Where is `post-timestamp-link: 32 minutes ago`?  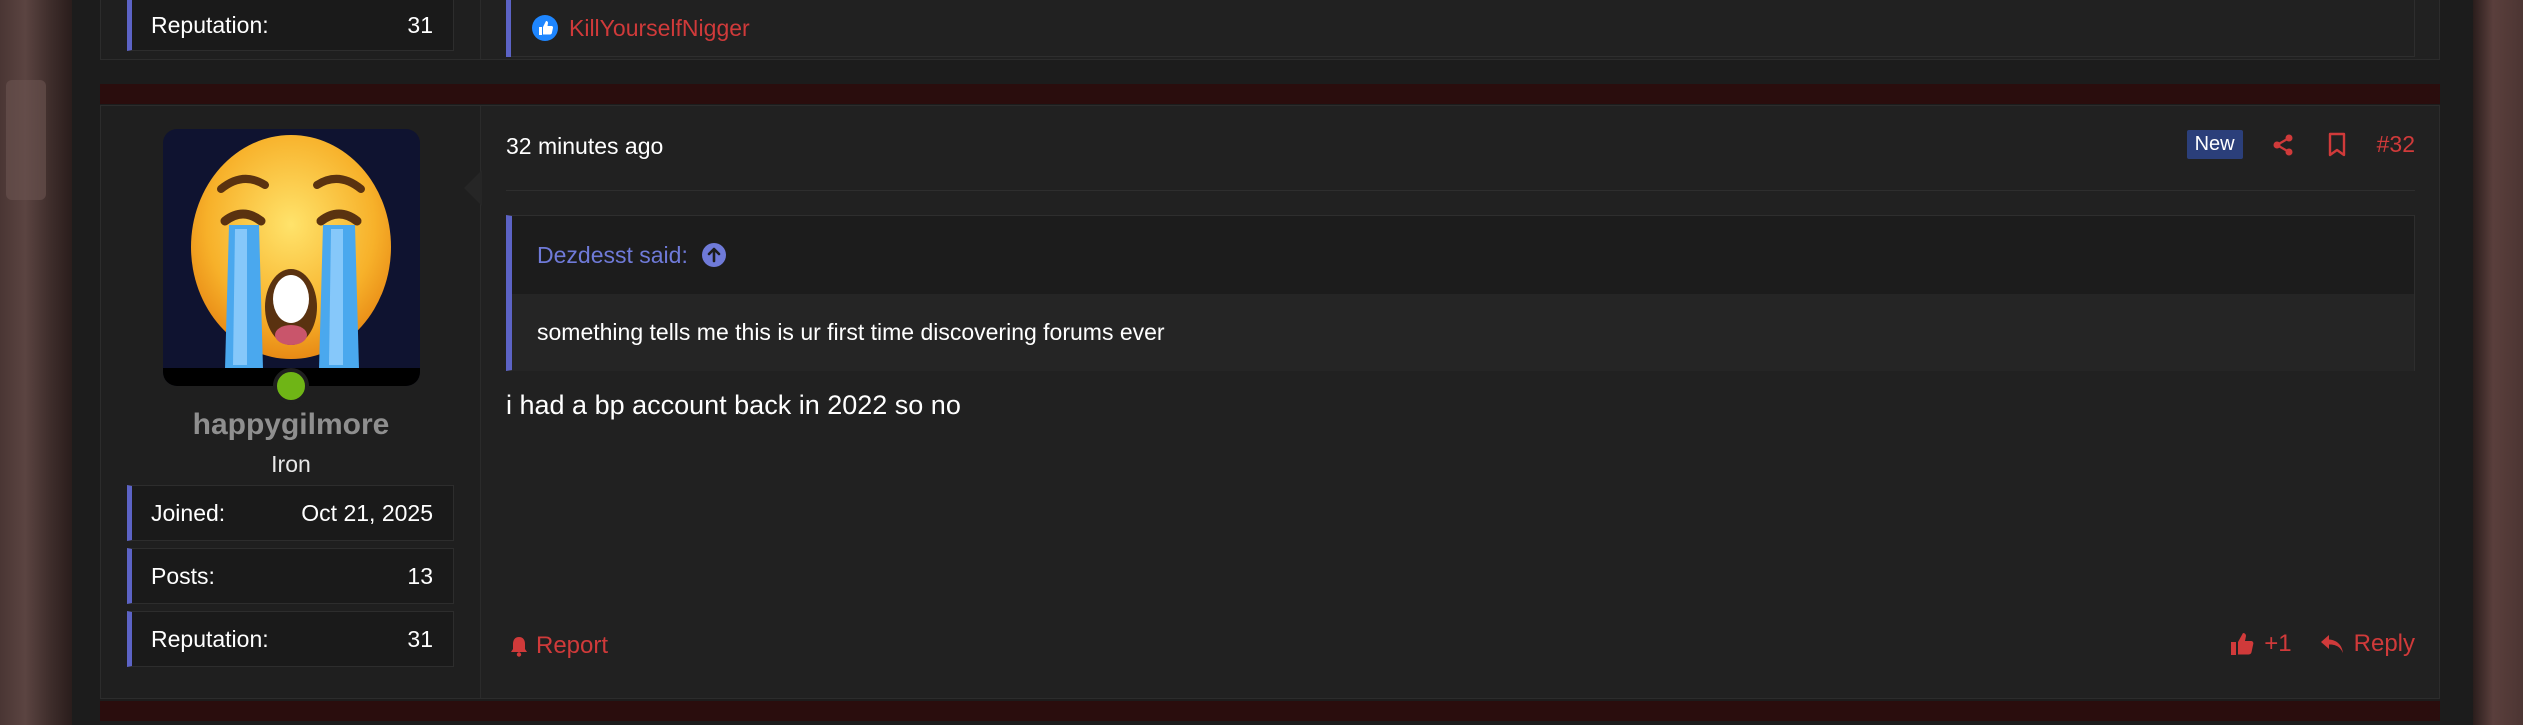 post-timestamp-link: 32 minutes ago is located at coordinates (584, 146).